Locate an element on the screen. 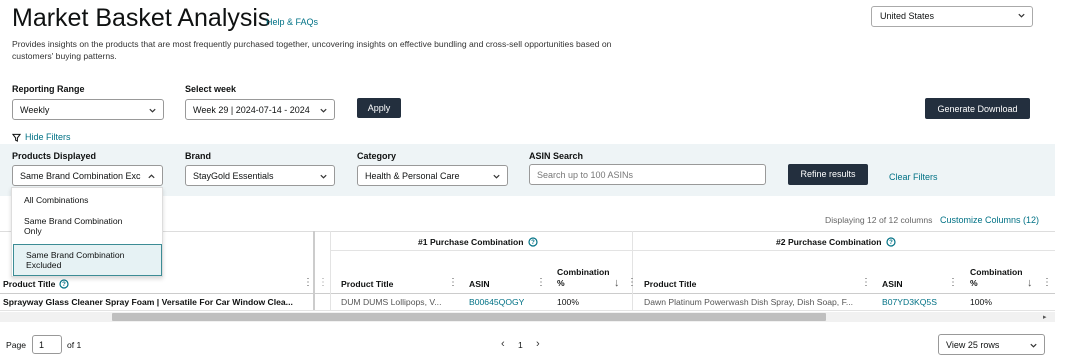  products-displayed-select: Same Brand Combination Exc is located at coordinates (87, 175).